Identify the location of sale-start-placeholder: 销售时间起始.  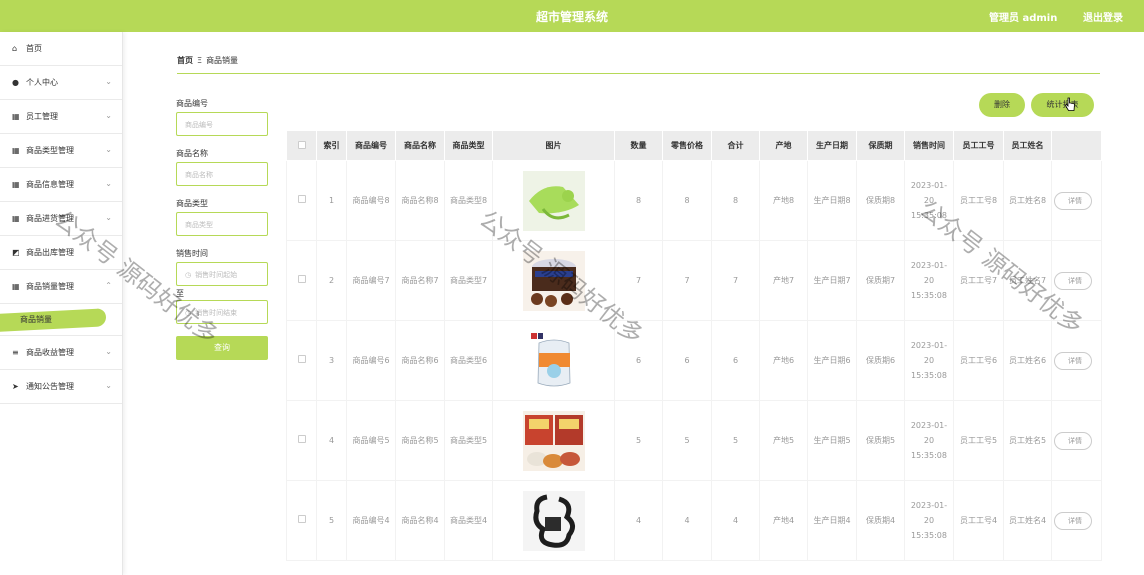
(216, 275).